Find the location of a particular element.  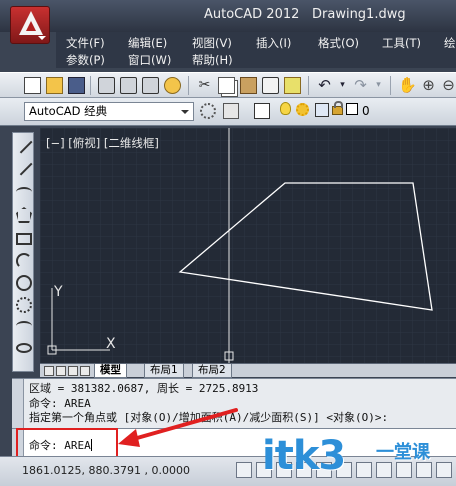

arrow-head is located at coordinates (129, 438).